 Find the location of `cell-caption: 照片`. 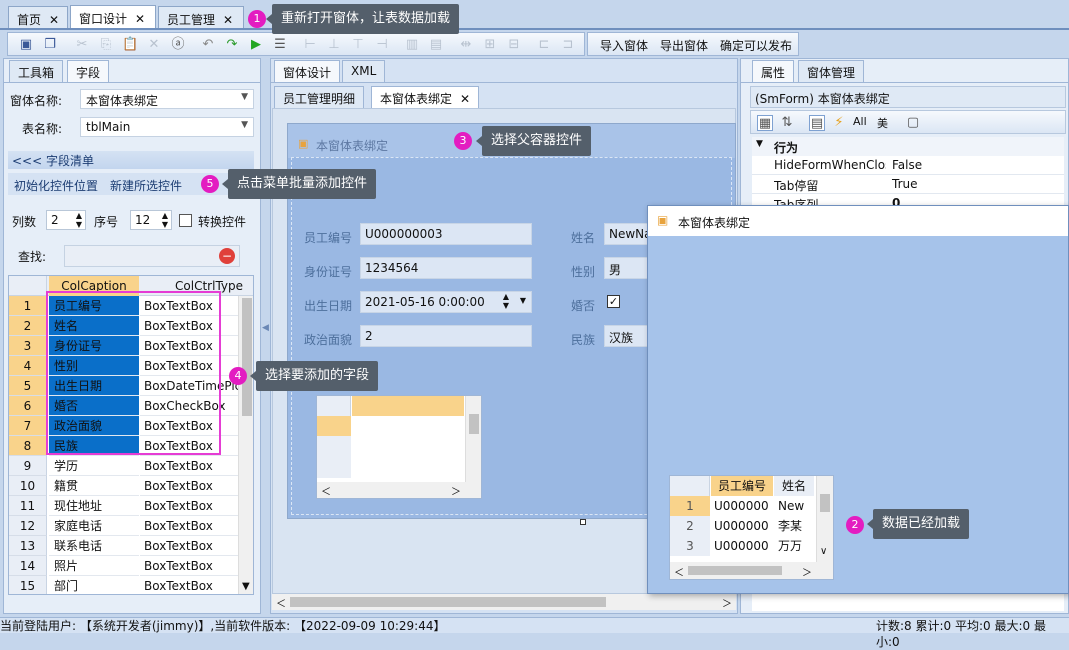

cell-caption: 照片 is located at coordinates (94, 566).